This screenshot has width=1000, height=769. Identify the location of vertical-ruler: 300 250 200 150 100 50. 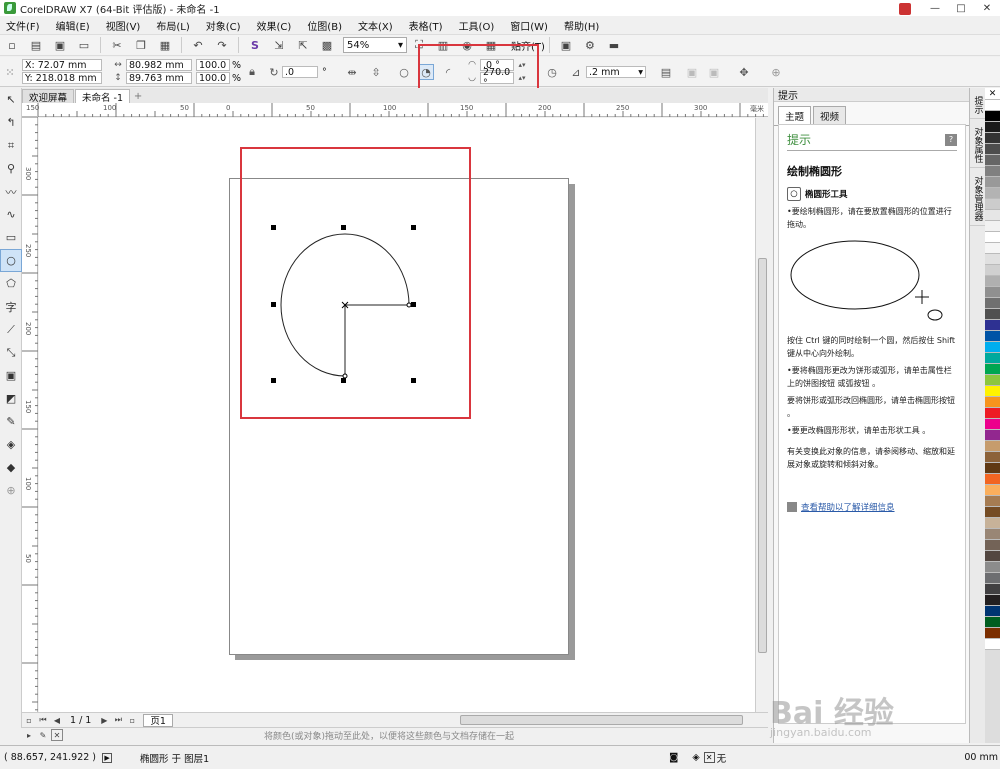
(30, 415).